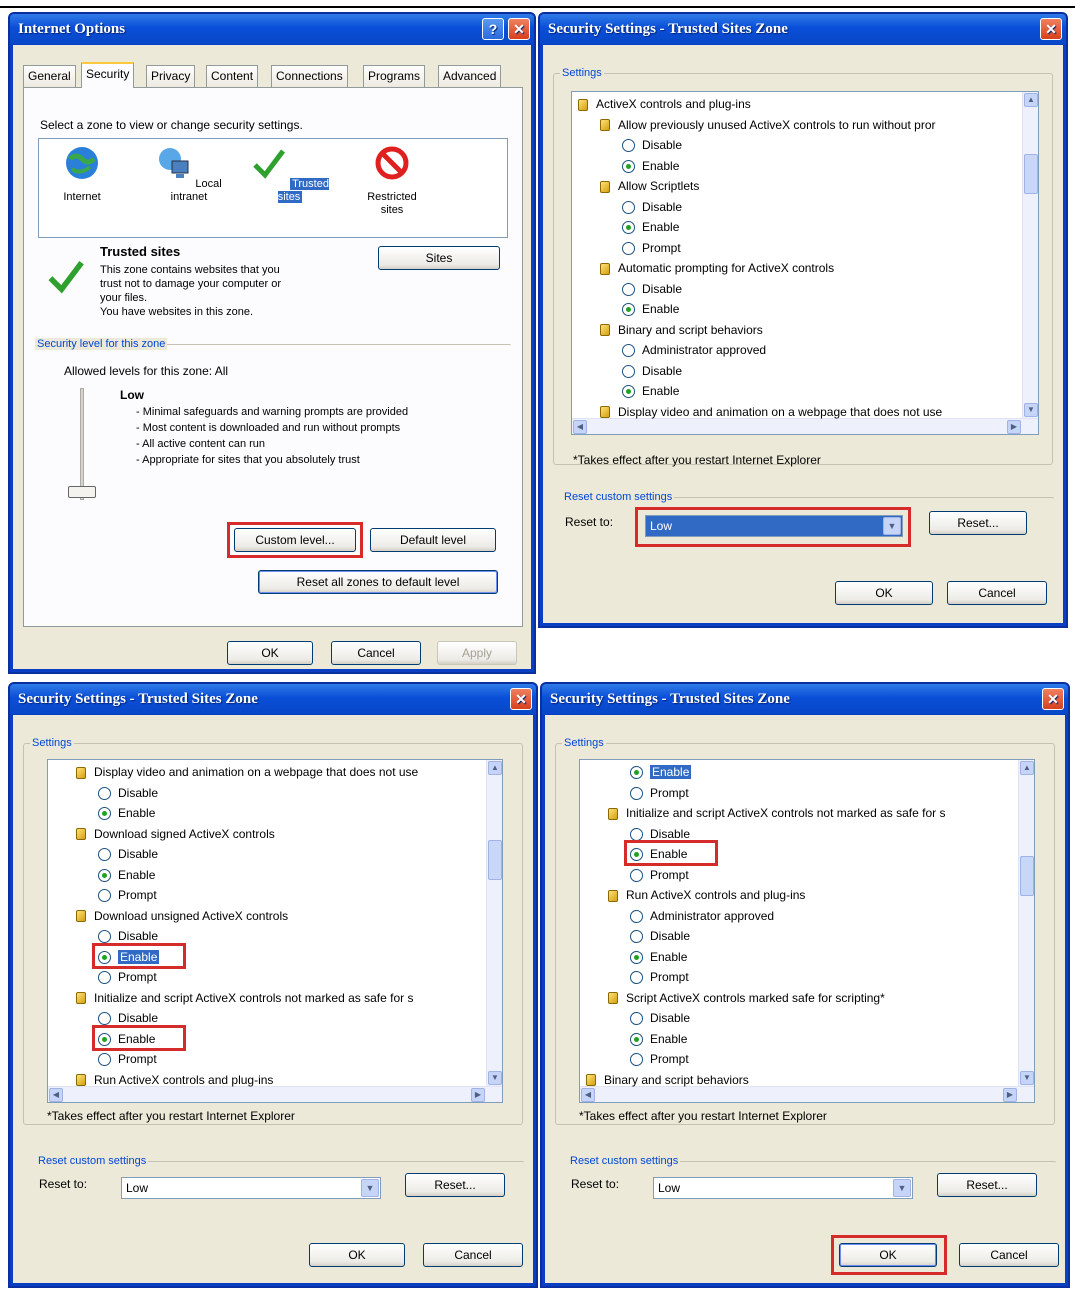 The width and height of the screenshot is (1075, 1292). Describe the element at coordinates (493, 29) in the screenshot. I see `help-button: ?` at that location.